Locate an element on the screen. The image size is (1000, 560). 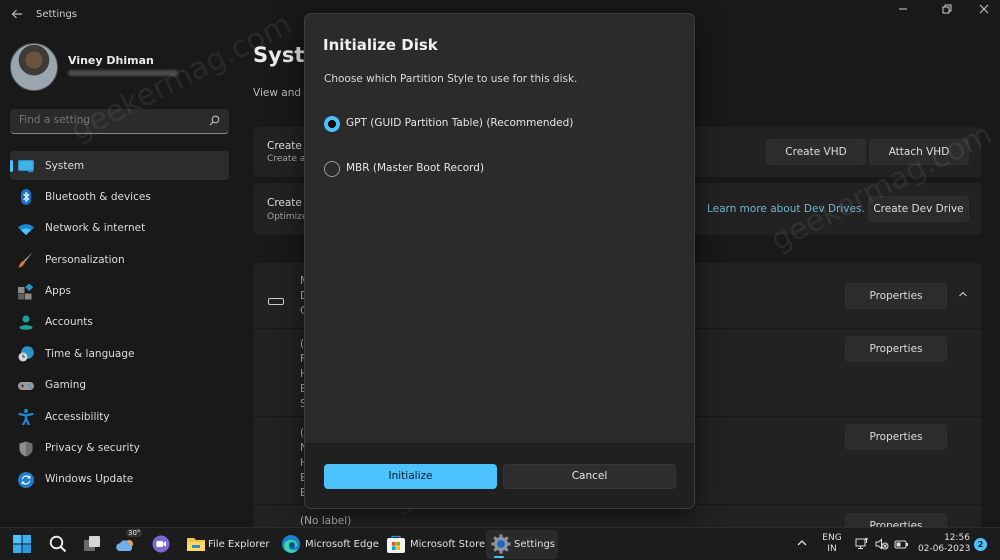
close-button is located at coordinates (984, 11).